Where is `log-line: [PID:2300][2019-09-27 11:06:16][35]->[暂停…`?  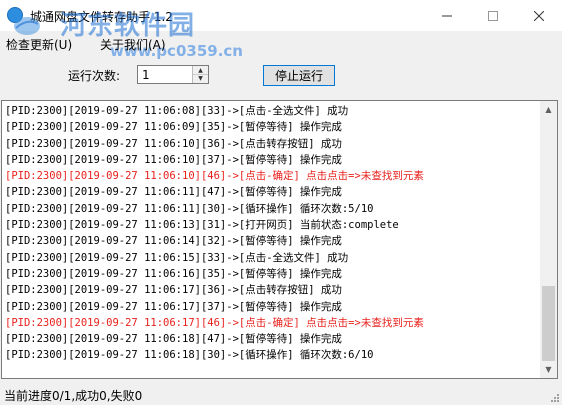 log-line: [PID:2300][2019-09-27 11:06:16][35]->[暂停… is located at coordinates (173, 273).